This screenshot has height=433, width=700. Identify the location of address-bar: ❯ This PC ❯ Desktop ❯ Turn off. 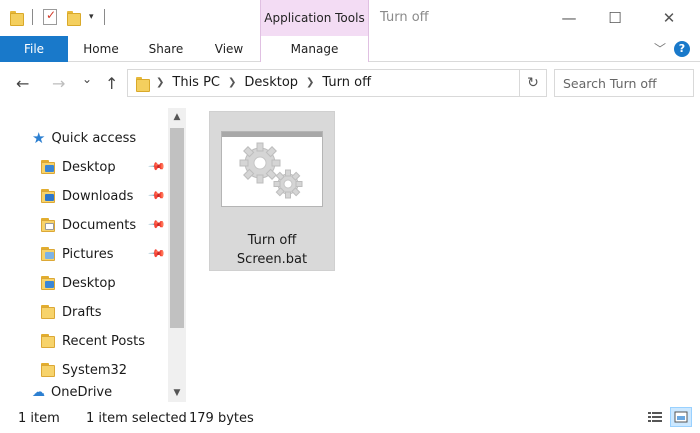
(337, 83).